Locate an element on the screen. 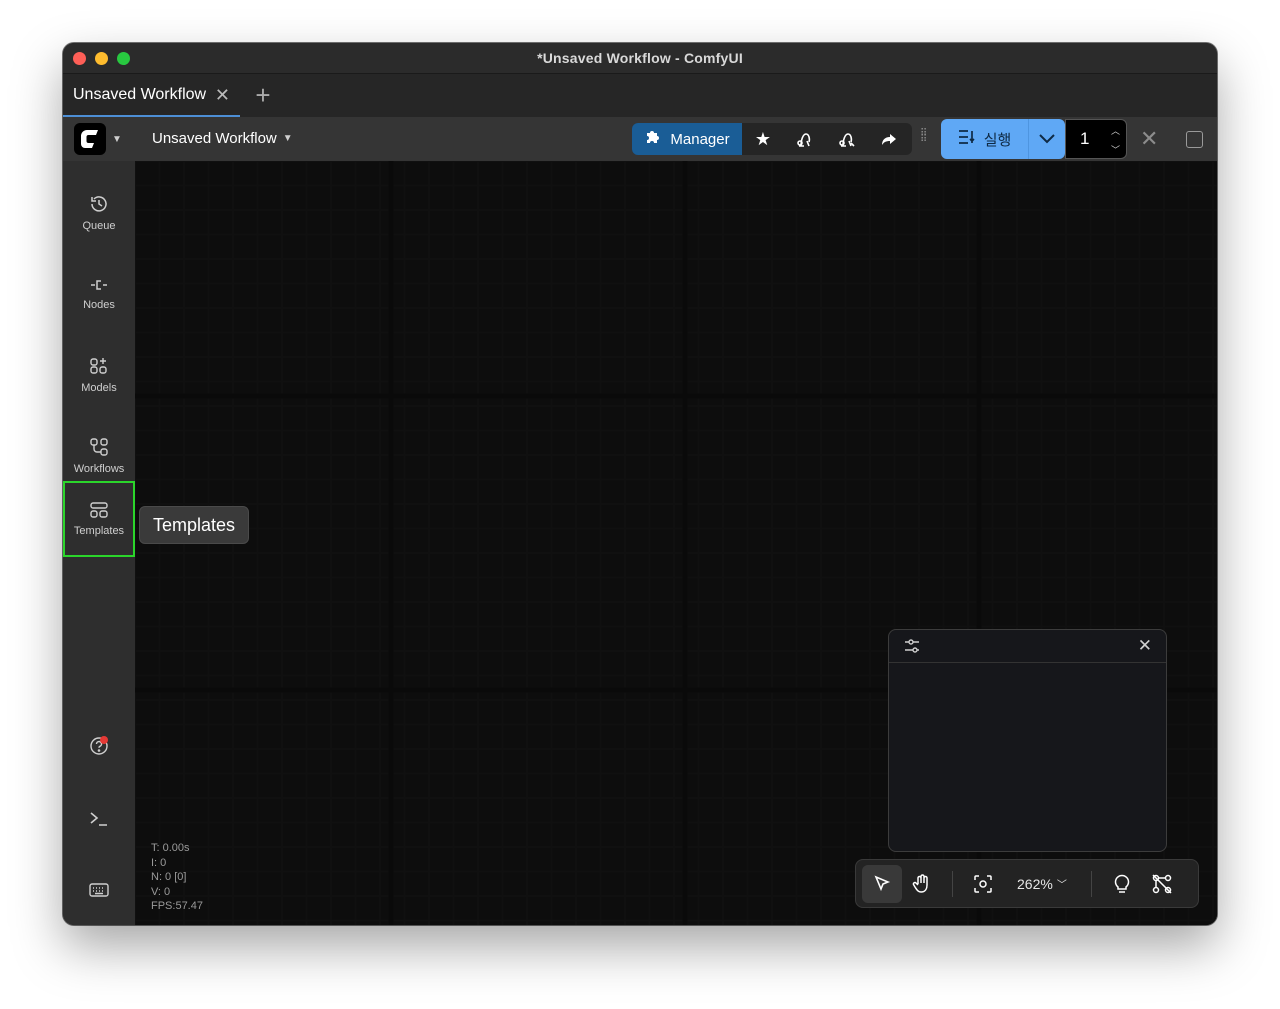 The height and width of the screenshot is (1009, 1280). terminal-icon is located at coordinates (98, 819).